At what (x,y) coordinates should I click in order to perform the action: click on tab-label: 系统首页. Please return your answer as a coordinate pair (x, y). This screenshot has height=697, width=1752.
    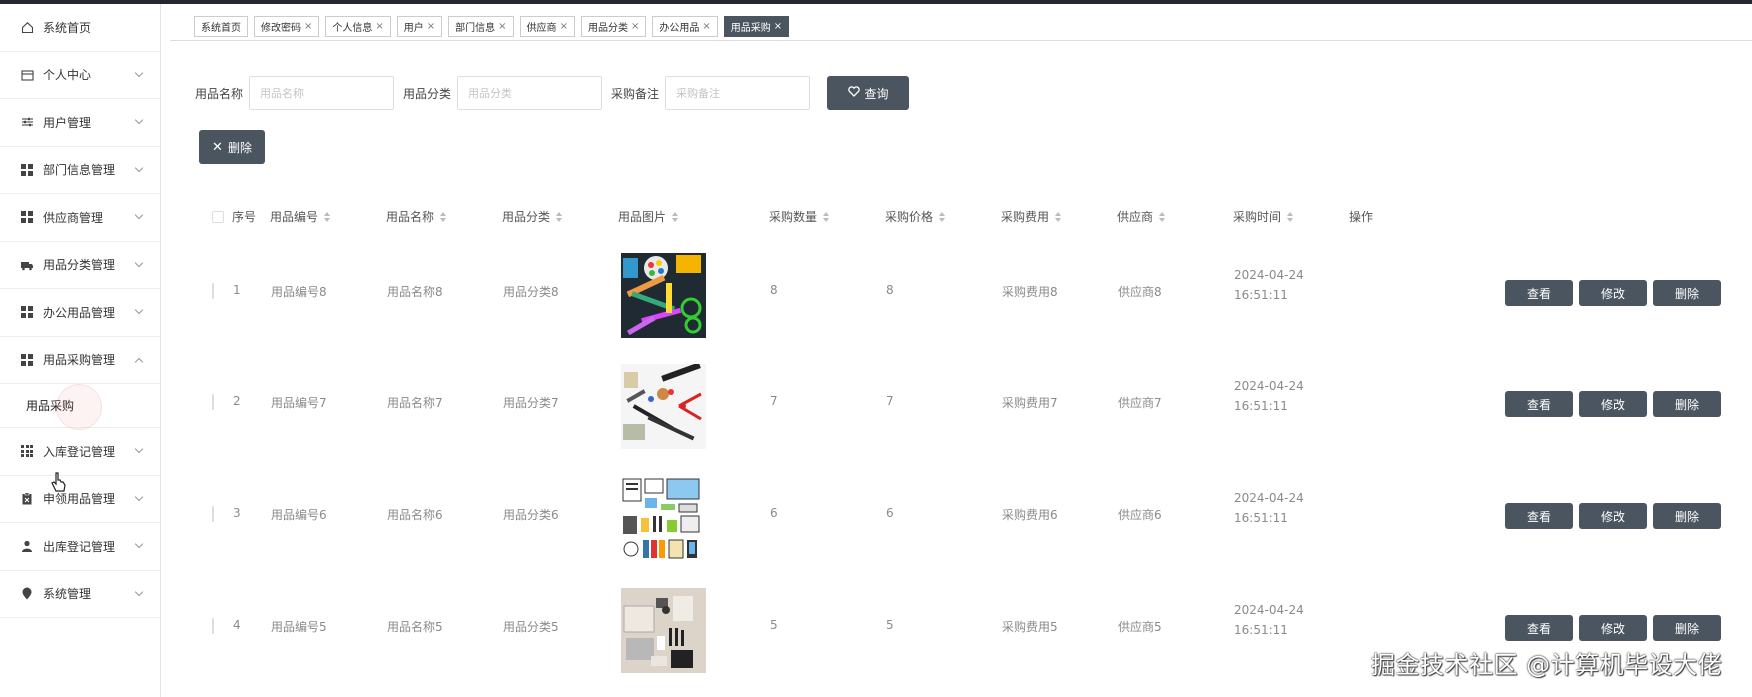
    Looking at the image, I should click on (221, 28).